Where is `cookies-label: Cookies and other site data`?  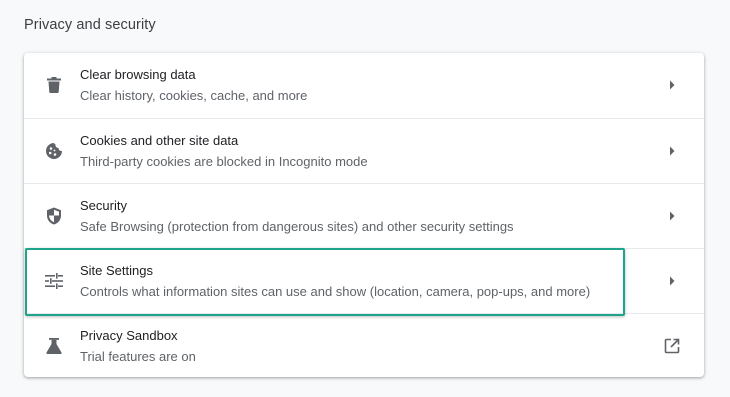
cookies-label: Cookies and other site data is located at coordinates (159, 140).